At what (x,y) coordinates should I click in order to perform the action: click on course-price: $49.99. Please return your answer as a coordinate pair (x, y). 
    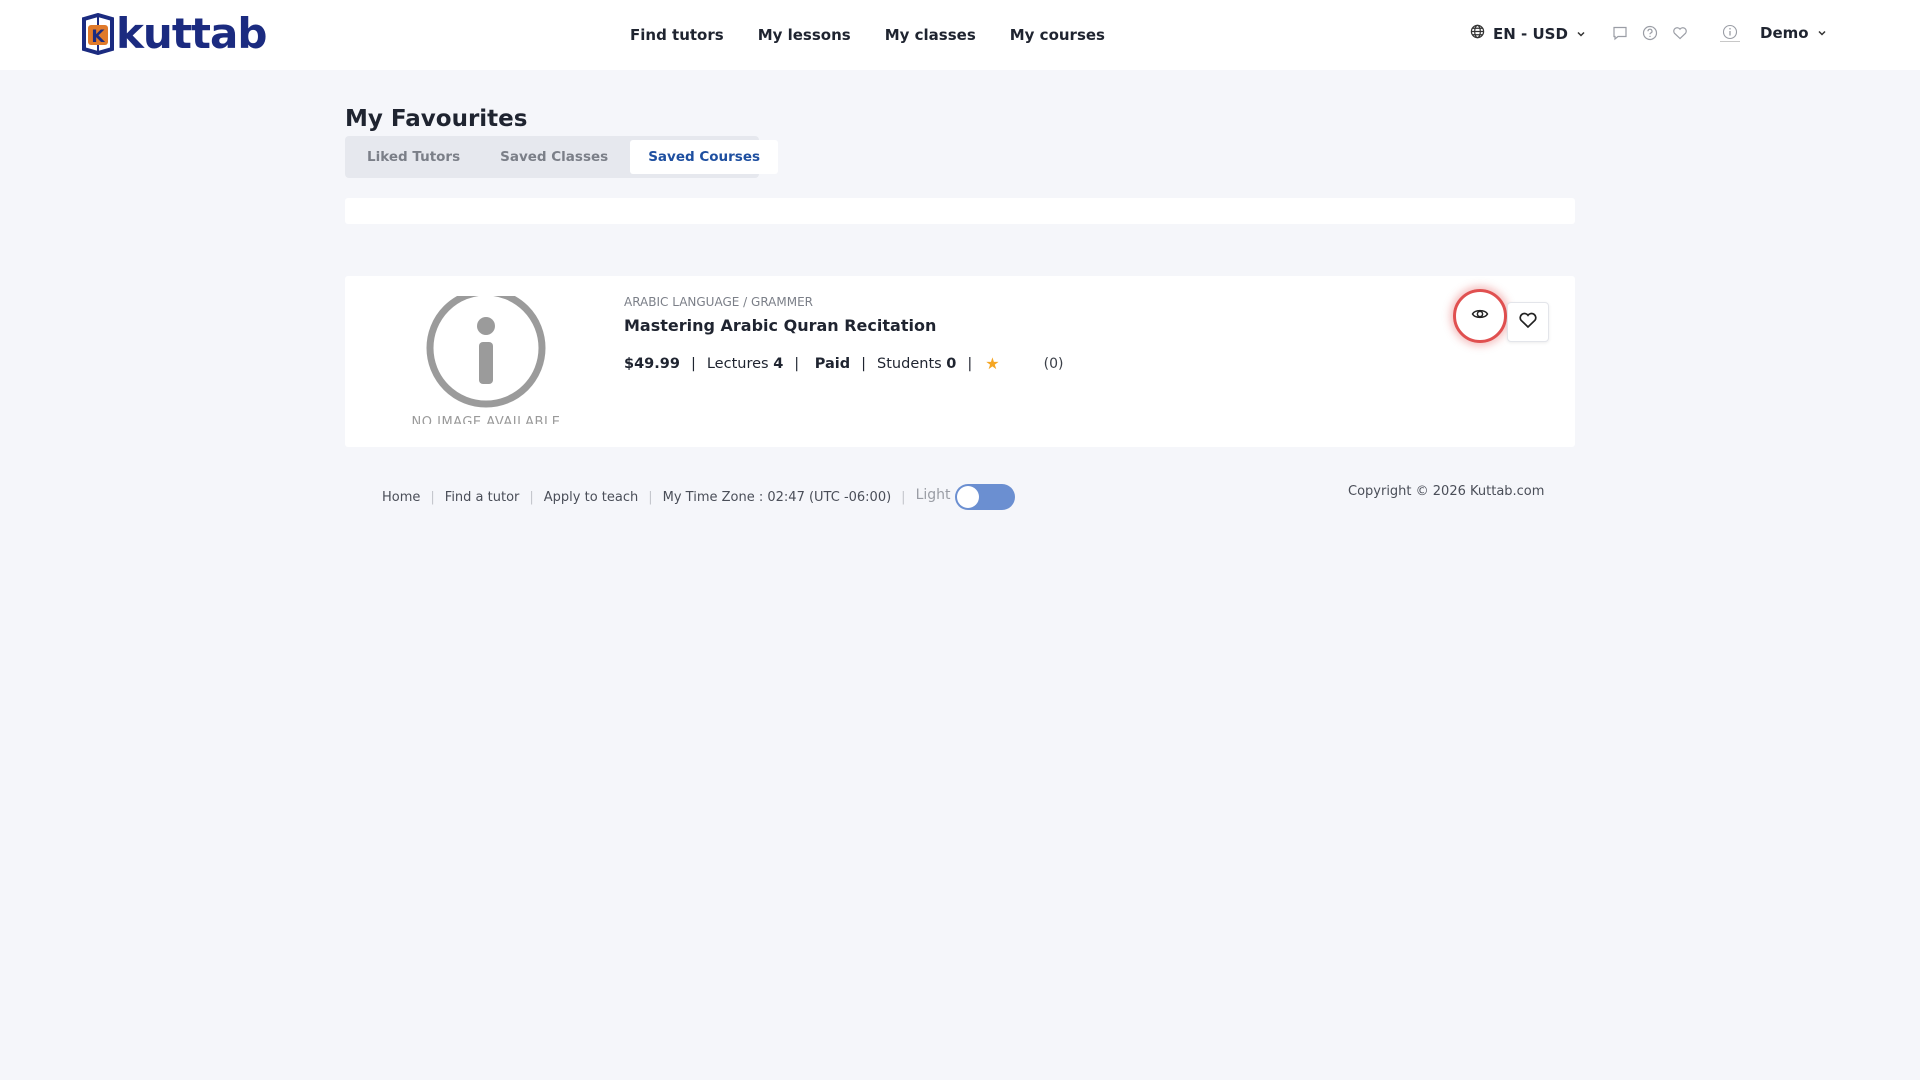
    Looking at the image, I should click on (652, 363).